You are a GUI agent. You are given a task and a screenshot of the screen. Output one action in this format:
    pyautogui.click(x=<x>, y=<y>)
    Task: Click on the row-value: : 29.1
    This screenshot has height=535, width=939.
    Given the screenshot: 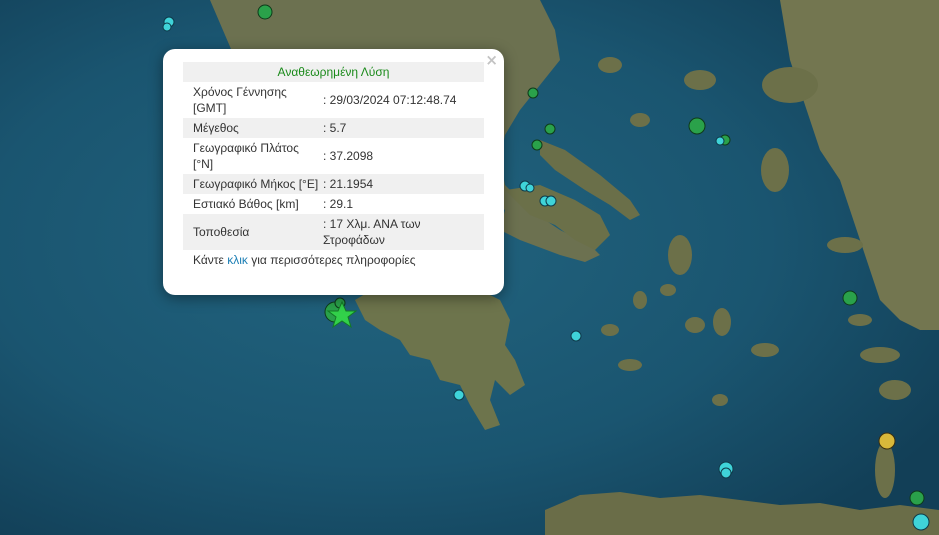 What is the action you would take?
    pyautogui.click(x=338, y=204)
    